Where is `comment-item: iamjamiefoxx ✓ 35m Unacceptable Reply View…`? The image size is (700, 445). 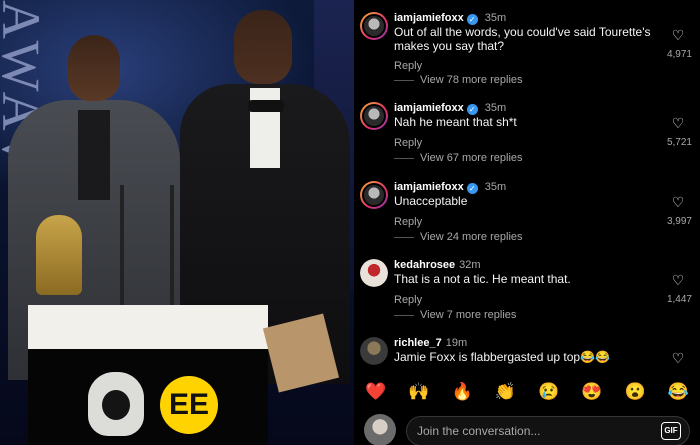 comment-item: iamjamiefoxx ✓ 35m Unacceptable Reply View… is located at coordinates (527, 214).